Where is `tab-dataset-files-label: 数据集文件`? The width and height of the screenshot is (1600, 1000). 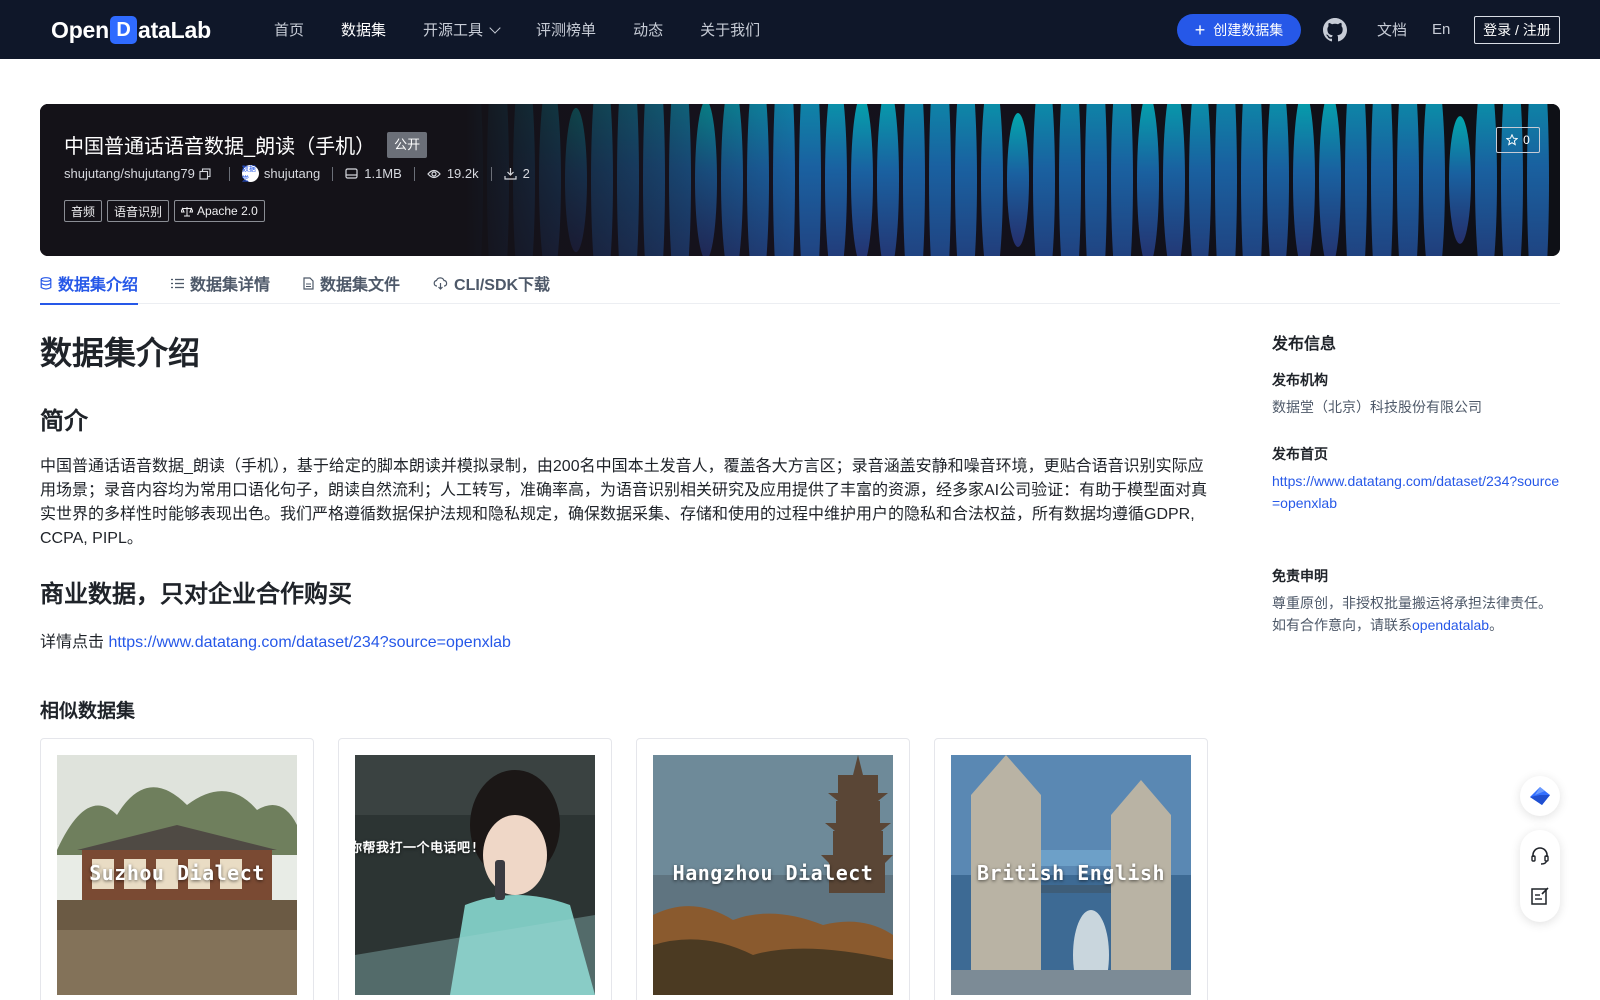 tab-dataset-files-label: 数据集文件 is located at coordinates (360, 285).